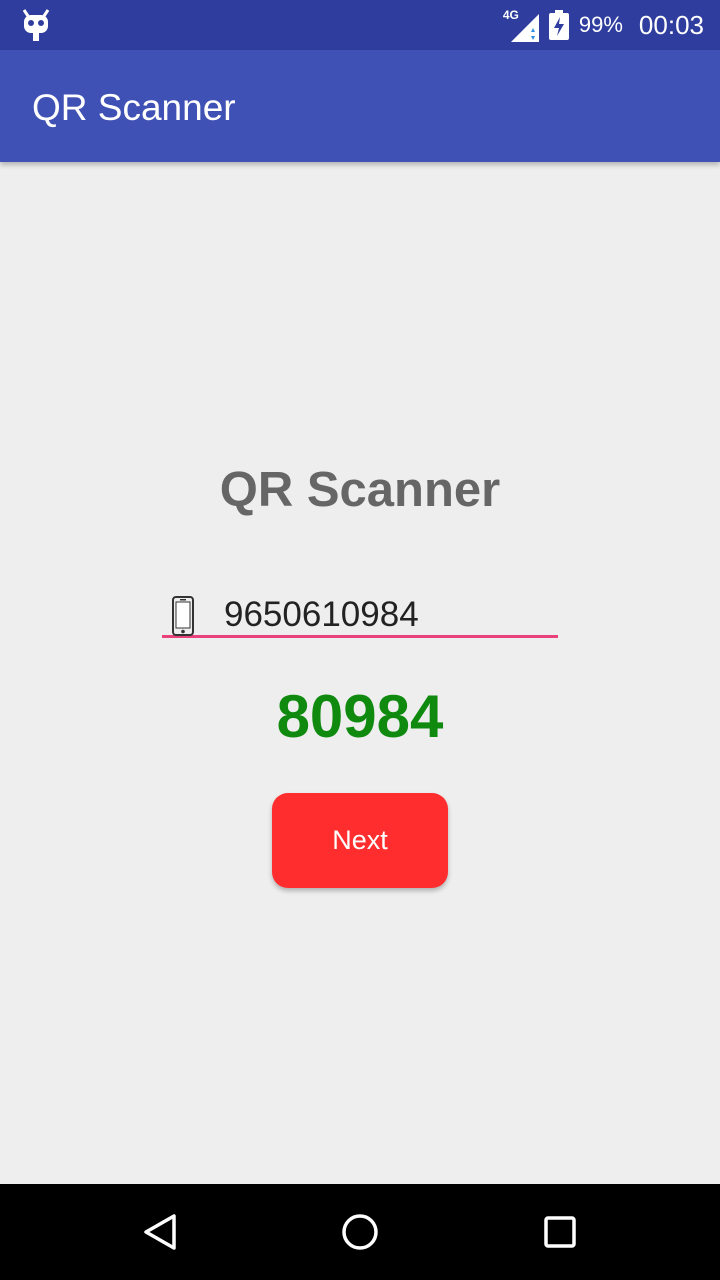  I want to click on recents-square-icon, so click(560, 1232).